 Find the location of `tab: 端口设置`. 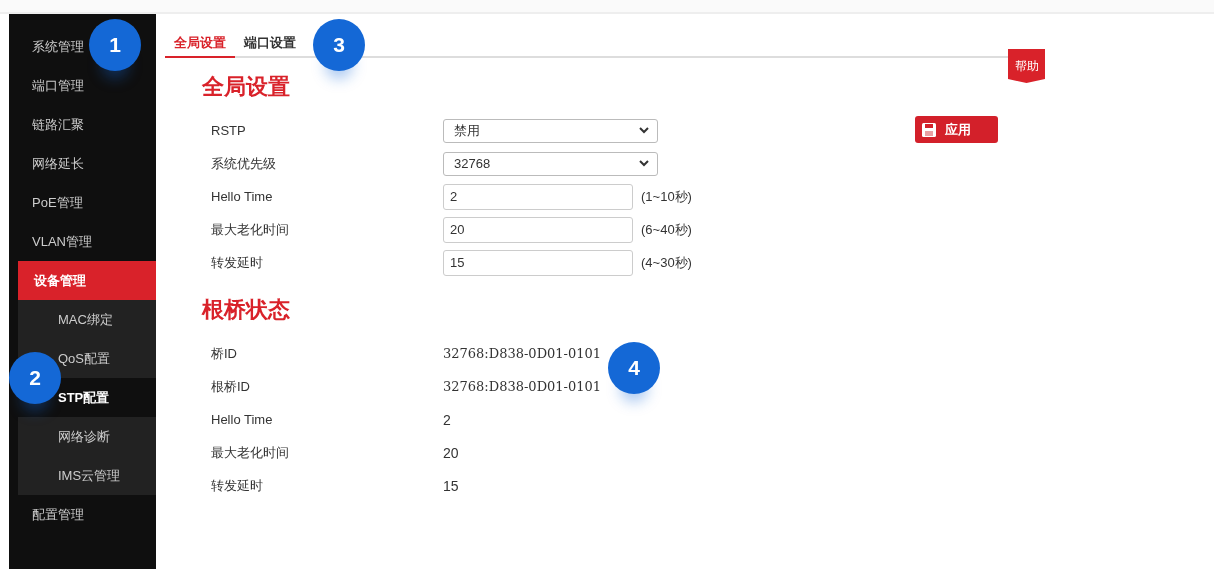

tab: 端口设置 is located at coordinates (270, 45).